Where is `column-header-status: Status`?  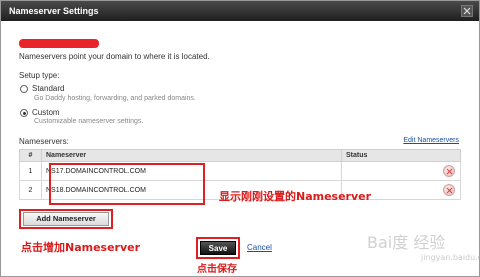 column-header-status: Status is located at coordinates (401, 155).